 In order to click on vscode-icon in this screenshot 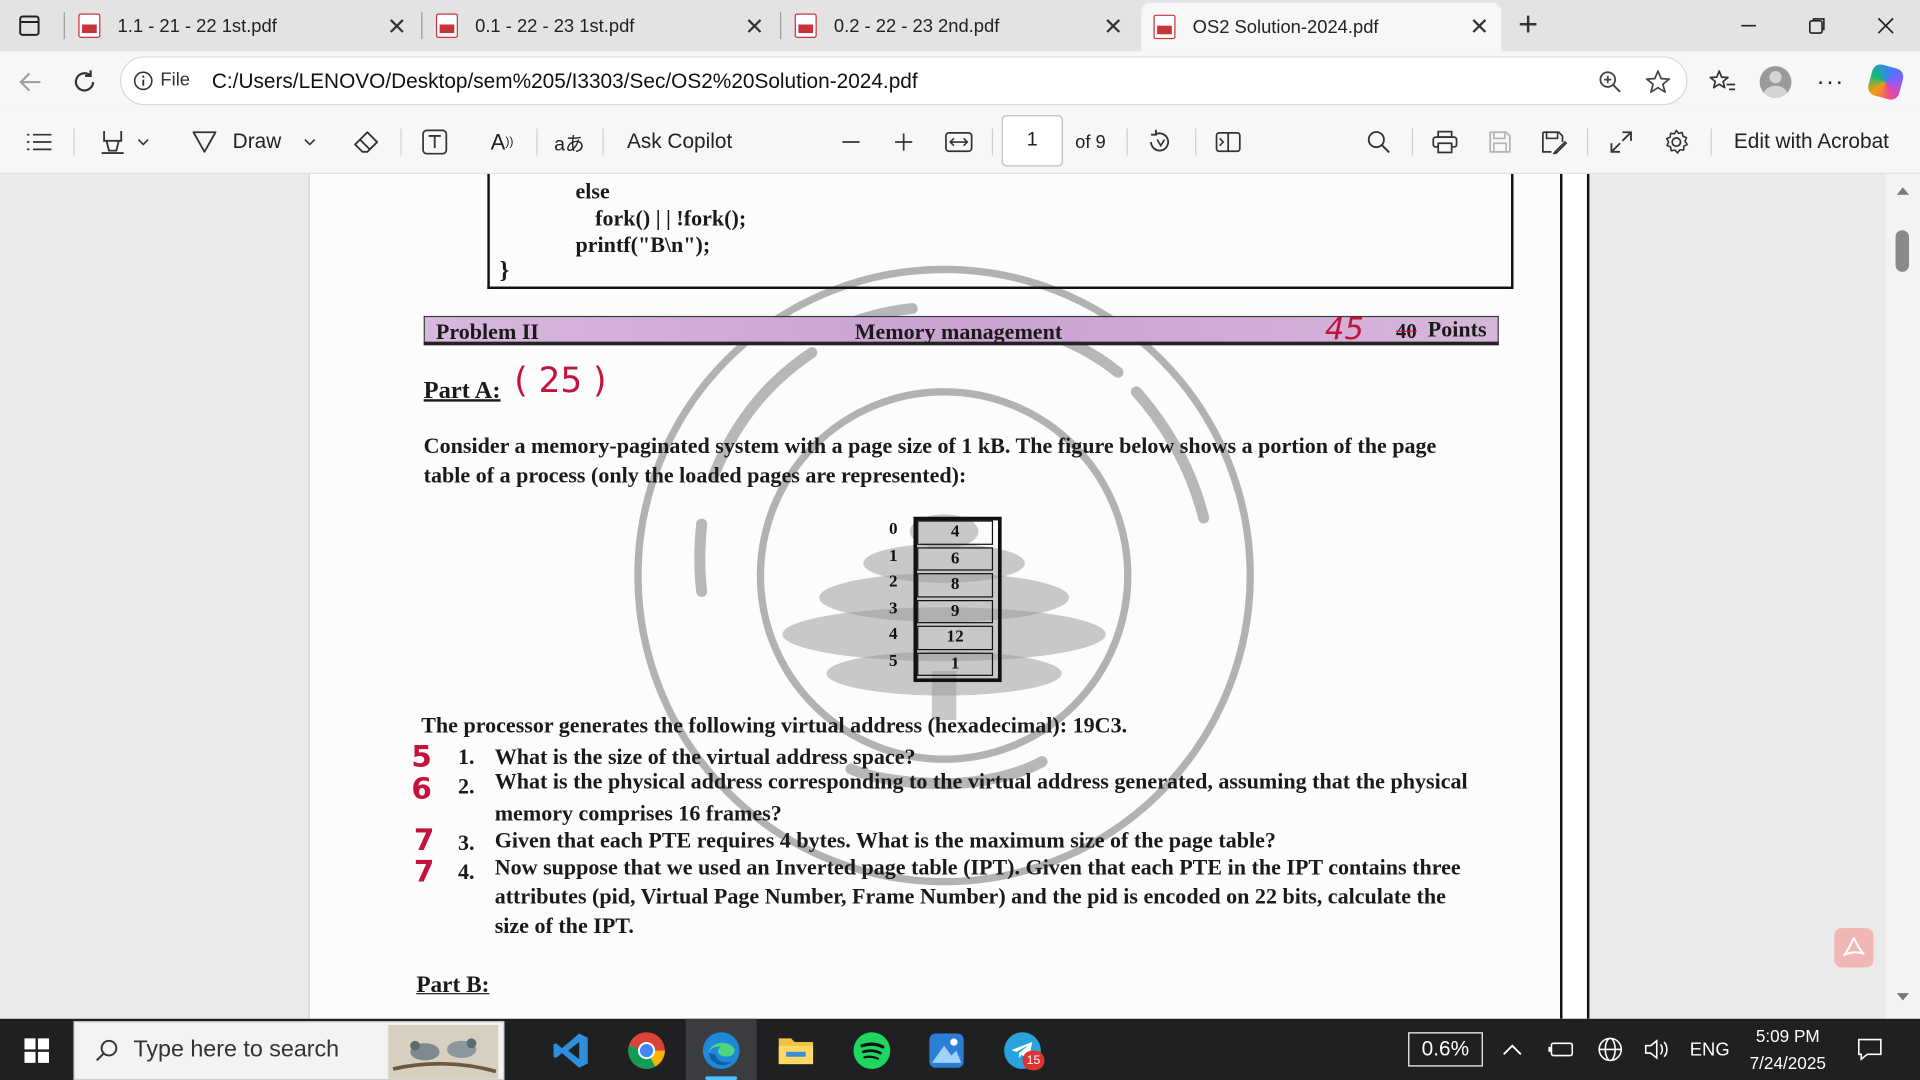, I will do `click(571, 1051)`.